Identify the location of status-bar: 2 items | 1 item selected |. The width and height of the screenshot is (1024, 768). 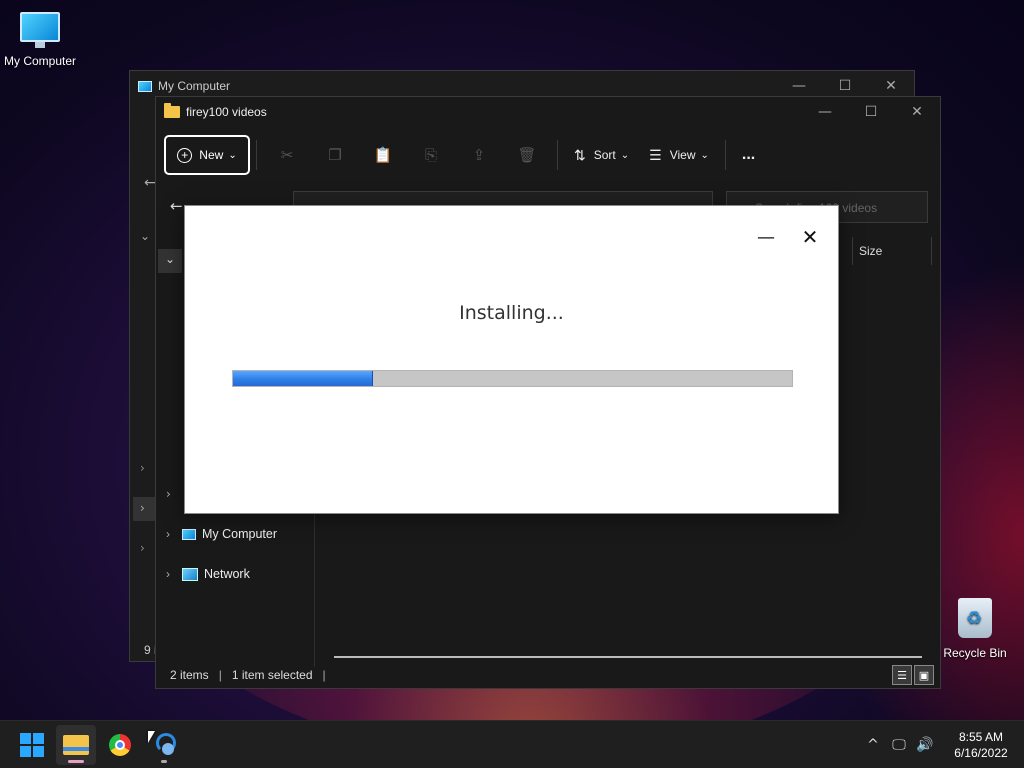
(548, 675).